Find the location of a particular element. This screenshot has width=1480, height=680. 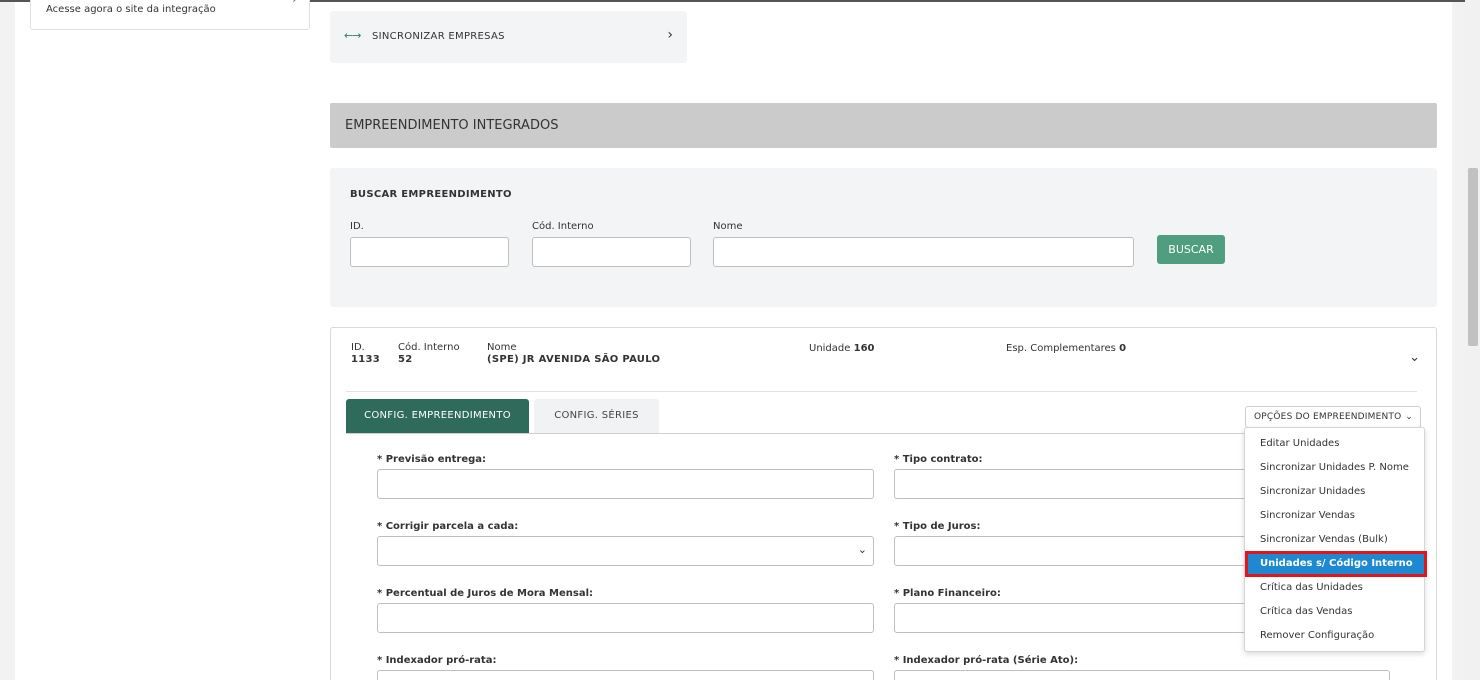

menu-item-sincronizar-vendas: Sincronizar Vendas is located at coordinates (1334, 516).